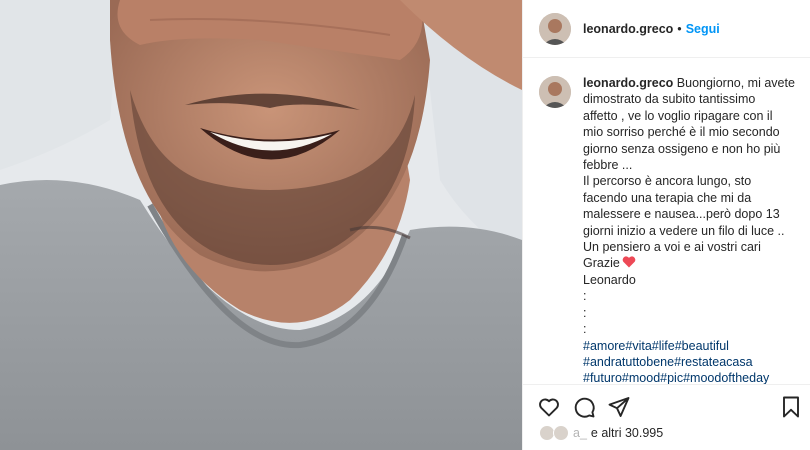 The height and width of the screenshot is (450, 810). I want to click on heart-outline-icon, so click(549, 407).